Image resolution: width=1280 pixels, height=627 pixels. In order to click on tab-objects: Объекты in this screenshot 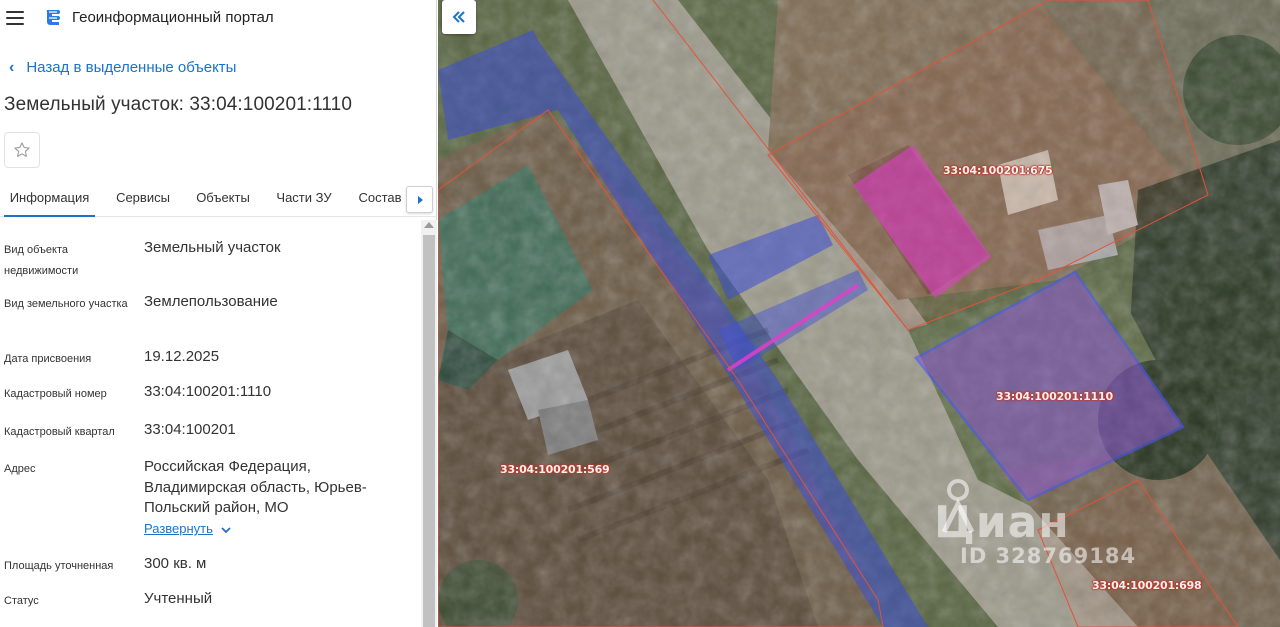, I will do `click(223, 198)`.